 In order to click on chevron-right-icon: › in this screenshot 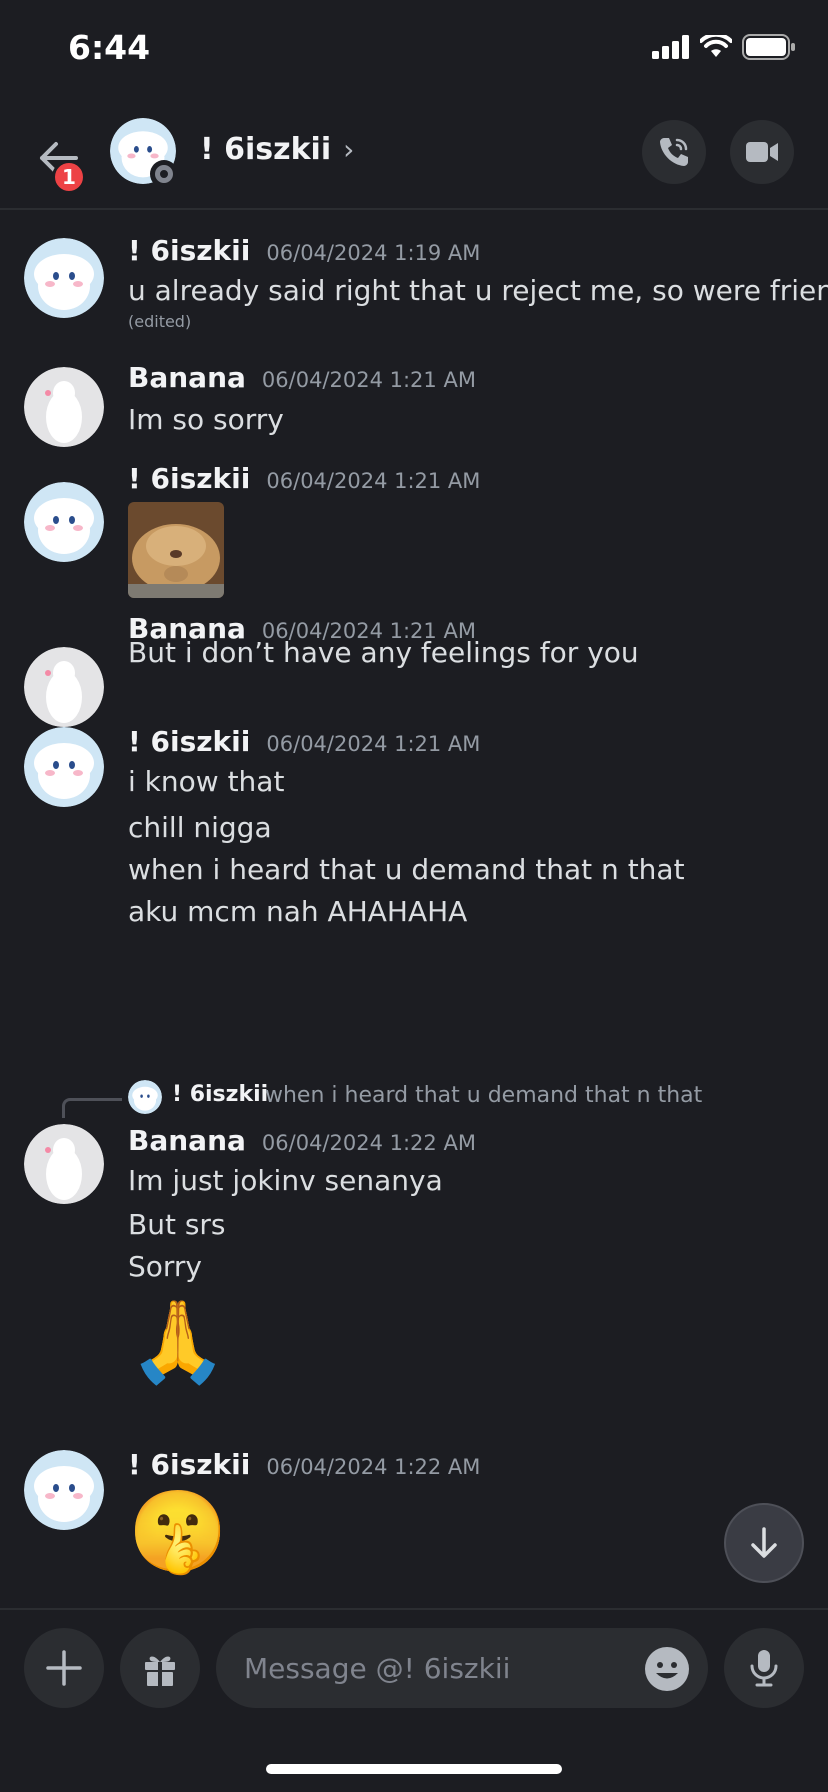, I will do `click(349, 149)`.